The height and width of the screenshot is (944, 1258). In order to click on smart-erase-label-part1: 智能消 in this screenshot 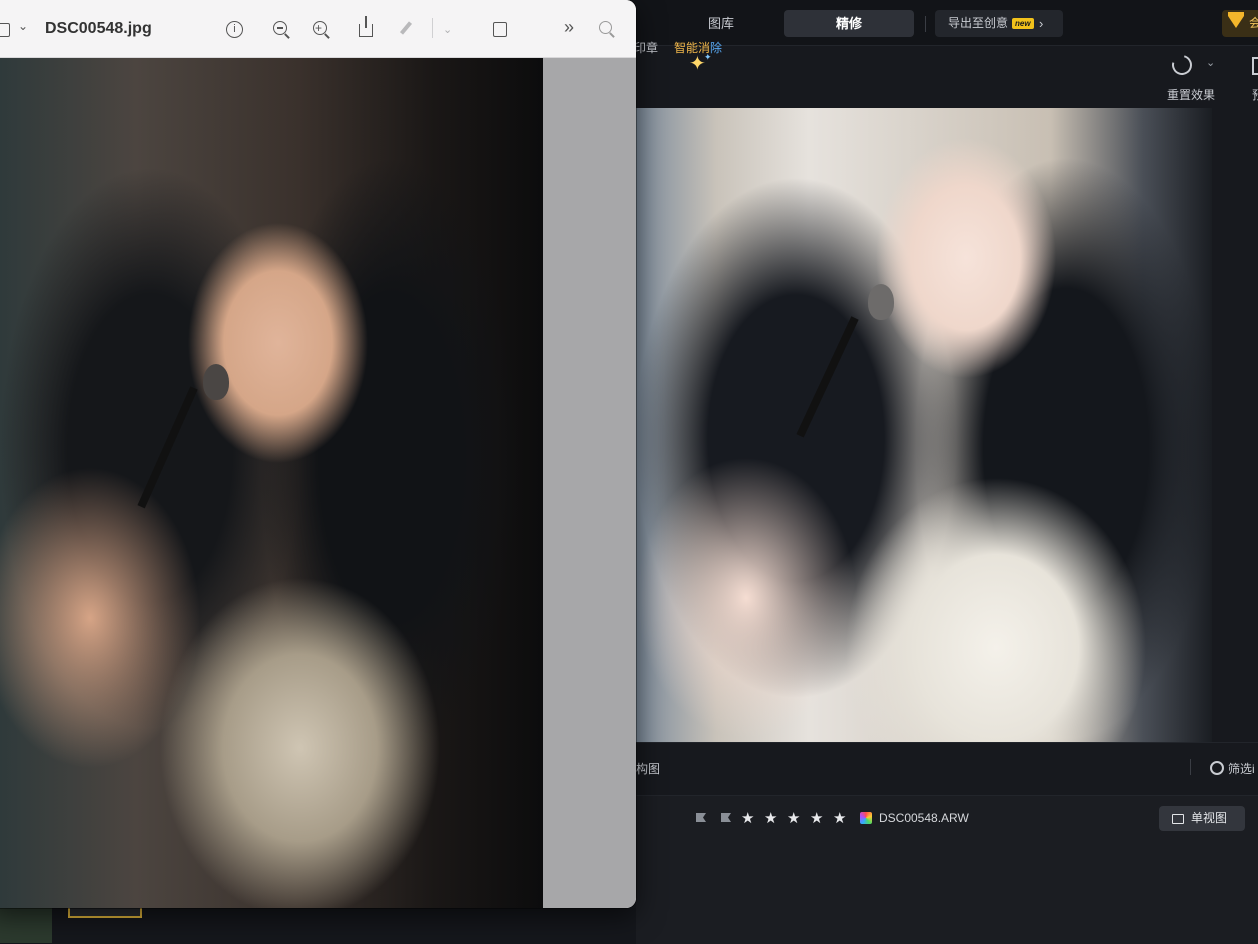, I will do `click(692, 48)`.